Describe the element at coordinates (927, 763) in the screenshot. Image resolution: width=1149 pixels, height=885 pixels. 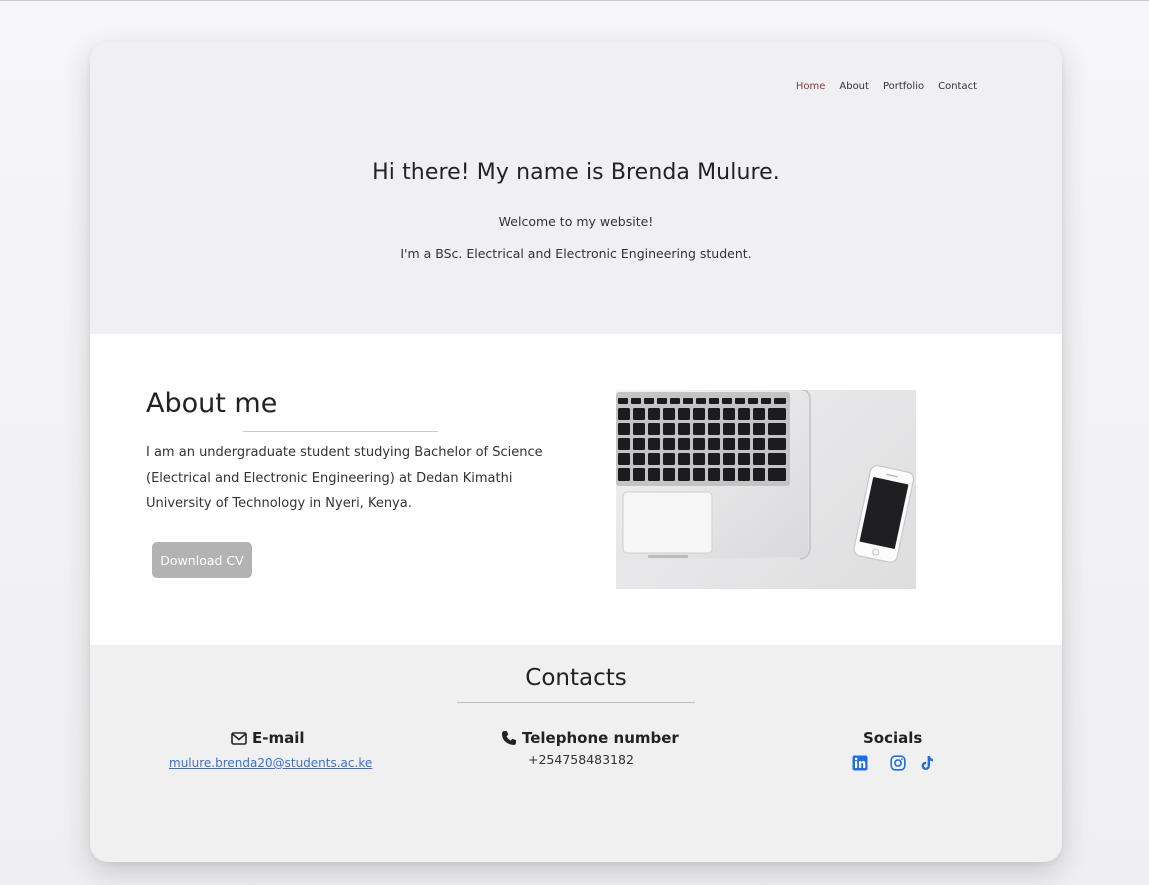
I see `tiktok-icon` at that location.